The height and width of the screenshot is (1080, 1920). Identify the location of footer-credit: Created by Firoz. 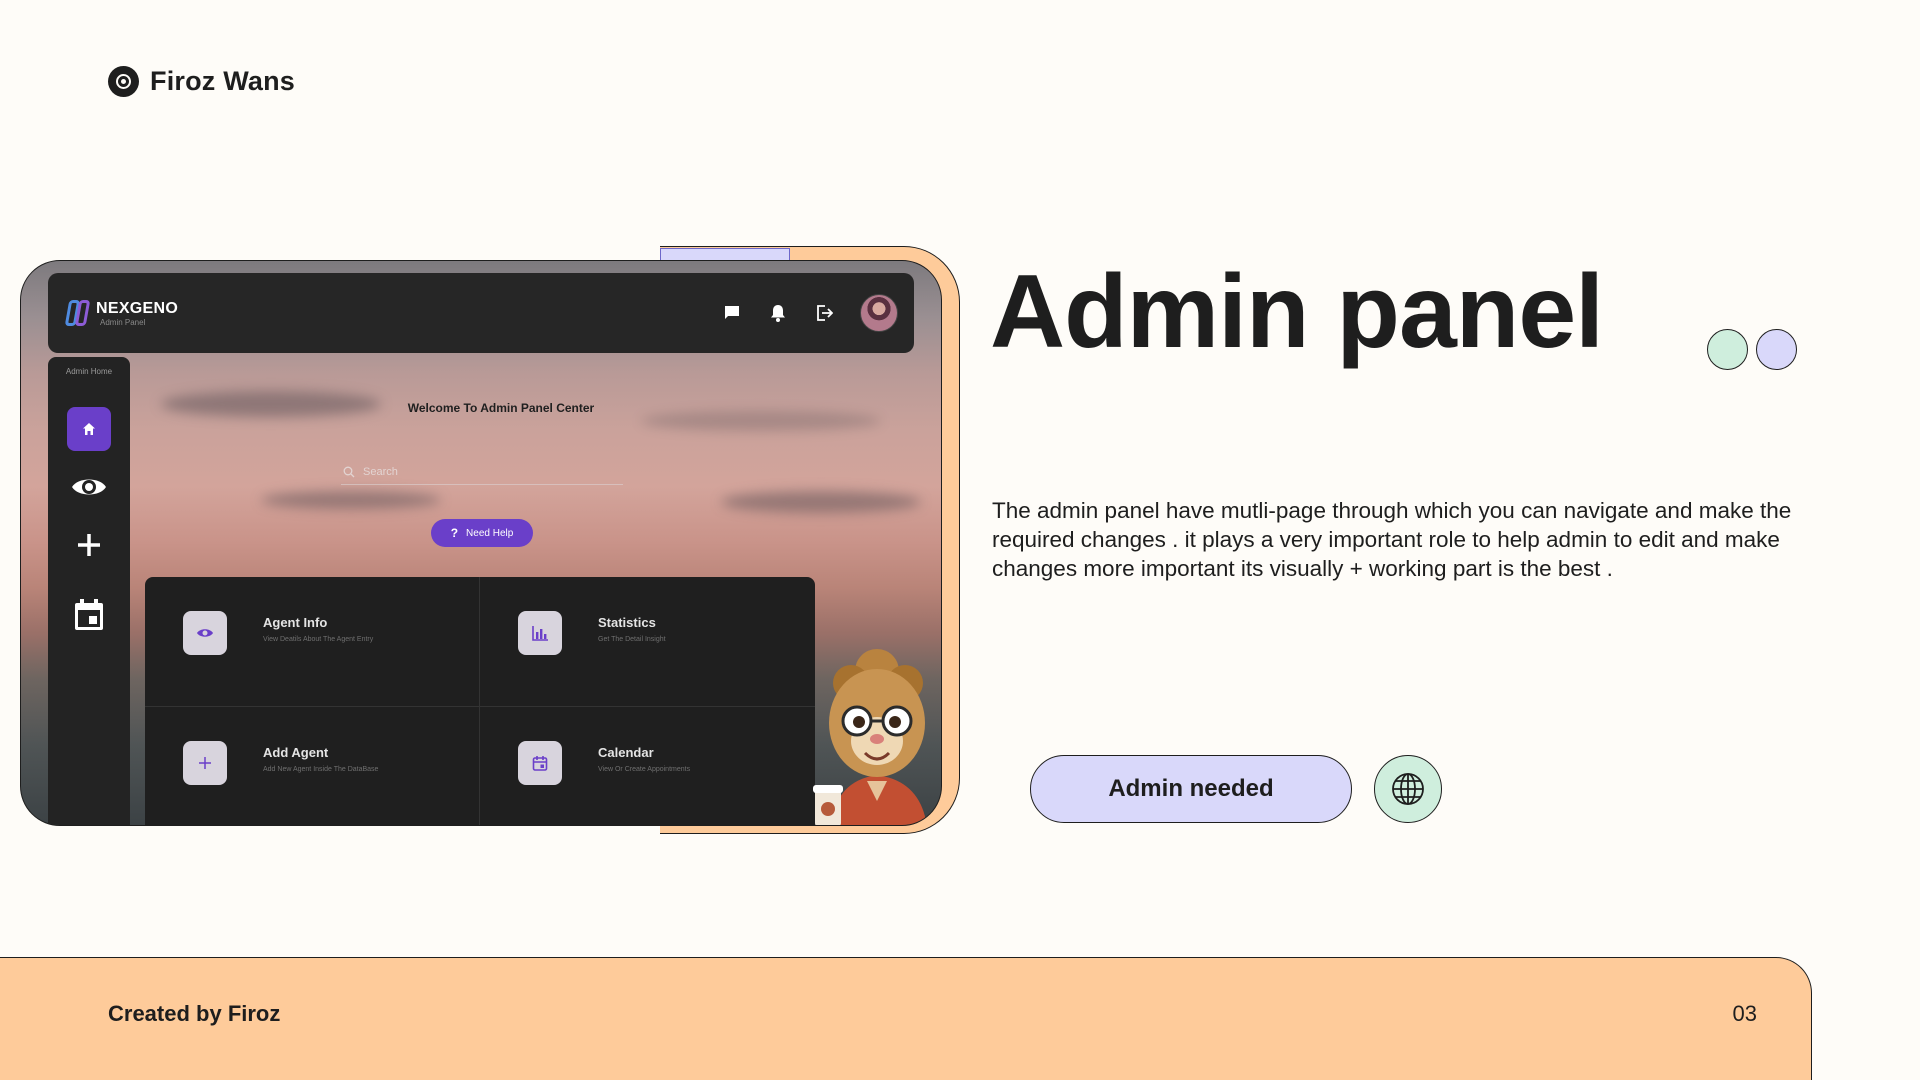
(194, 1013).